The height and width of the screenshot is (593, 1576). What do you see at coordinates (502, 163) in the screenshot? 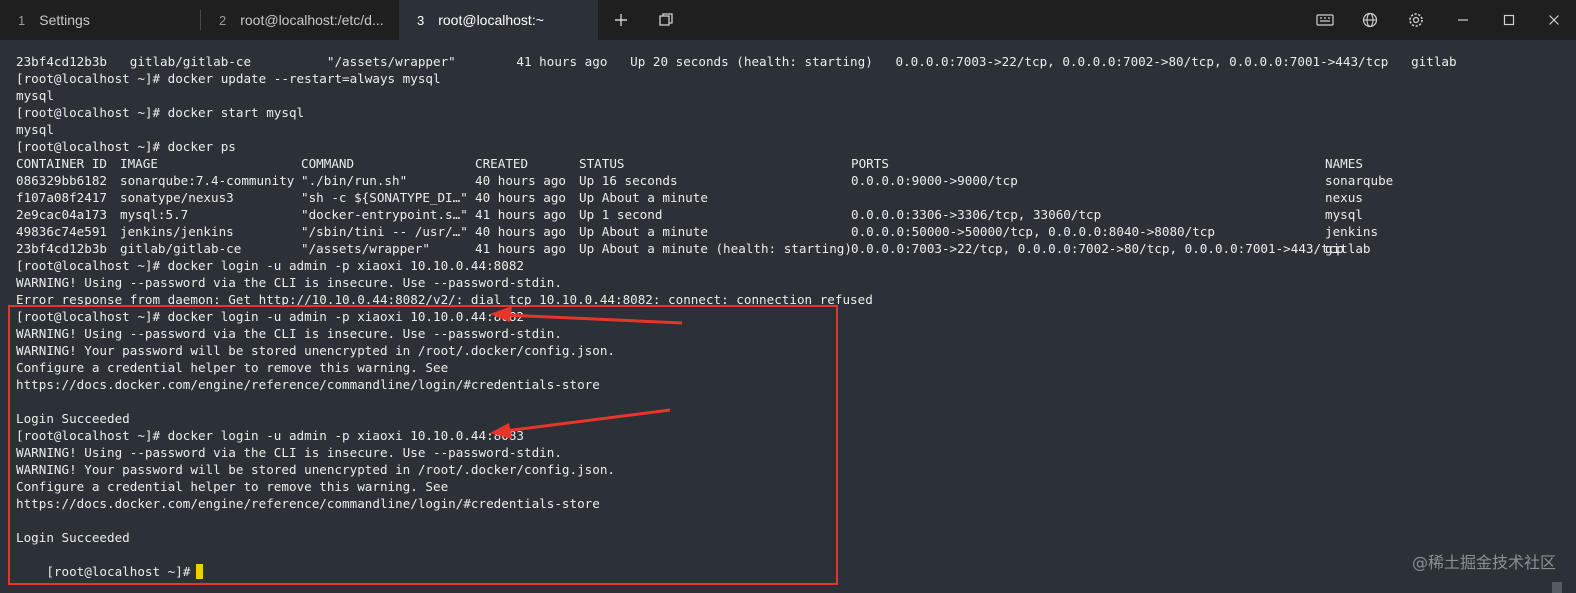
I see `ps-header-created: CREATED` at bounding box center [502, 163].